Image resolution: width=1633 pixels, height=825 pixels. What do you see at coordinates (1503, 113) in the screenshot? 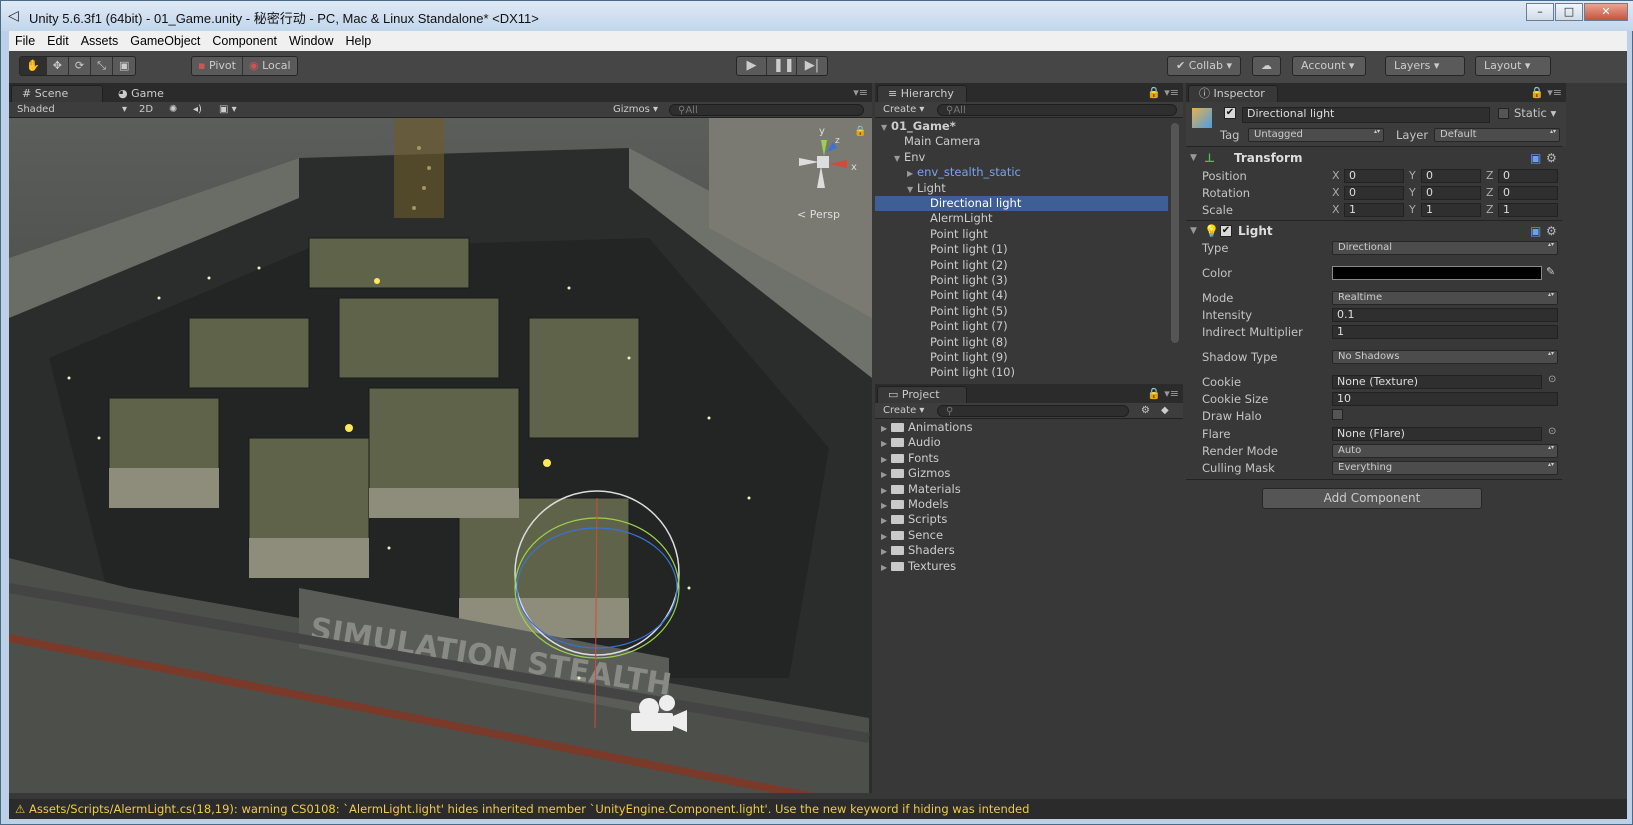
I see `static-checkbox` at bounding box center [1503, 113].